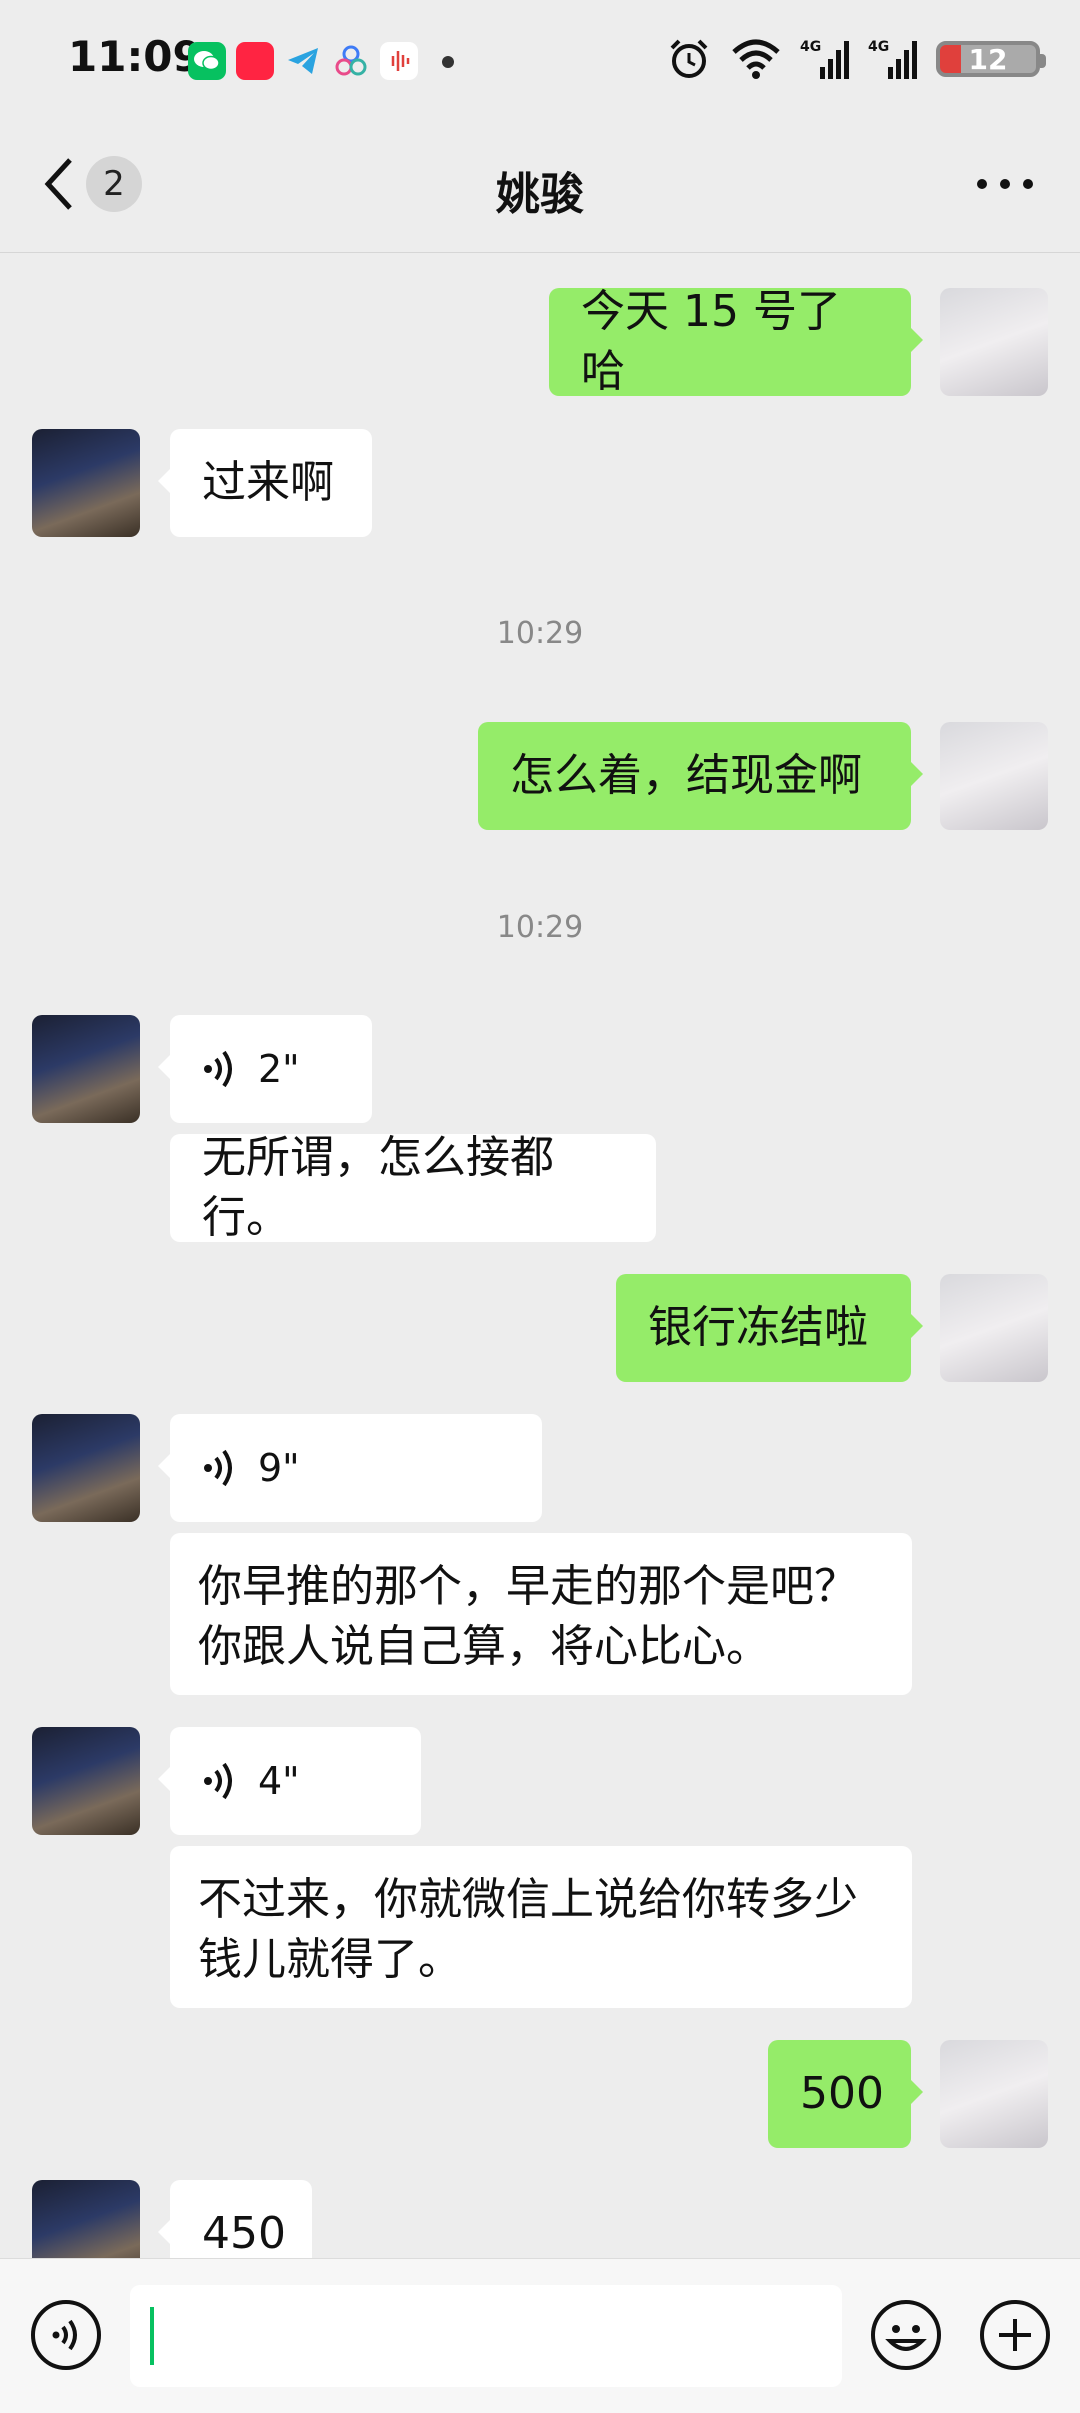 The height and width of the screenshot is (2413, 1080). I want to click on outgoing-message: 500, so click(845, 2094).